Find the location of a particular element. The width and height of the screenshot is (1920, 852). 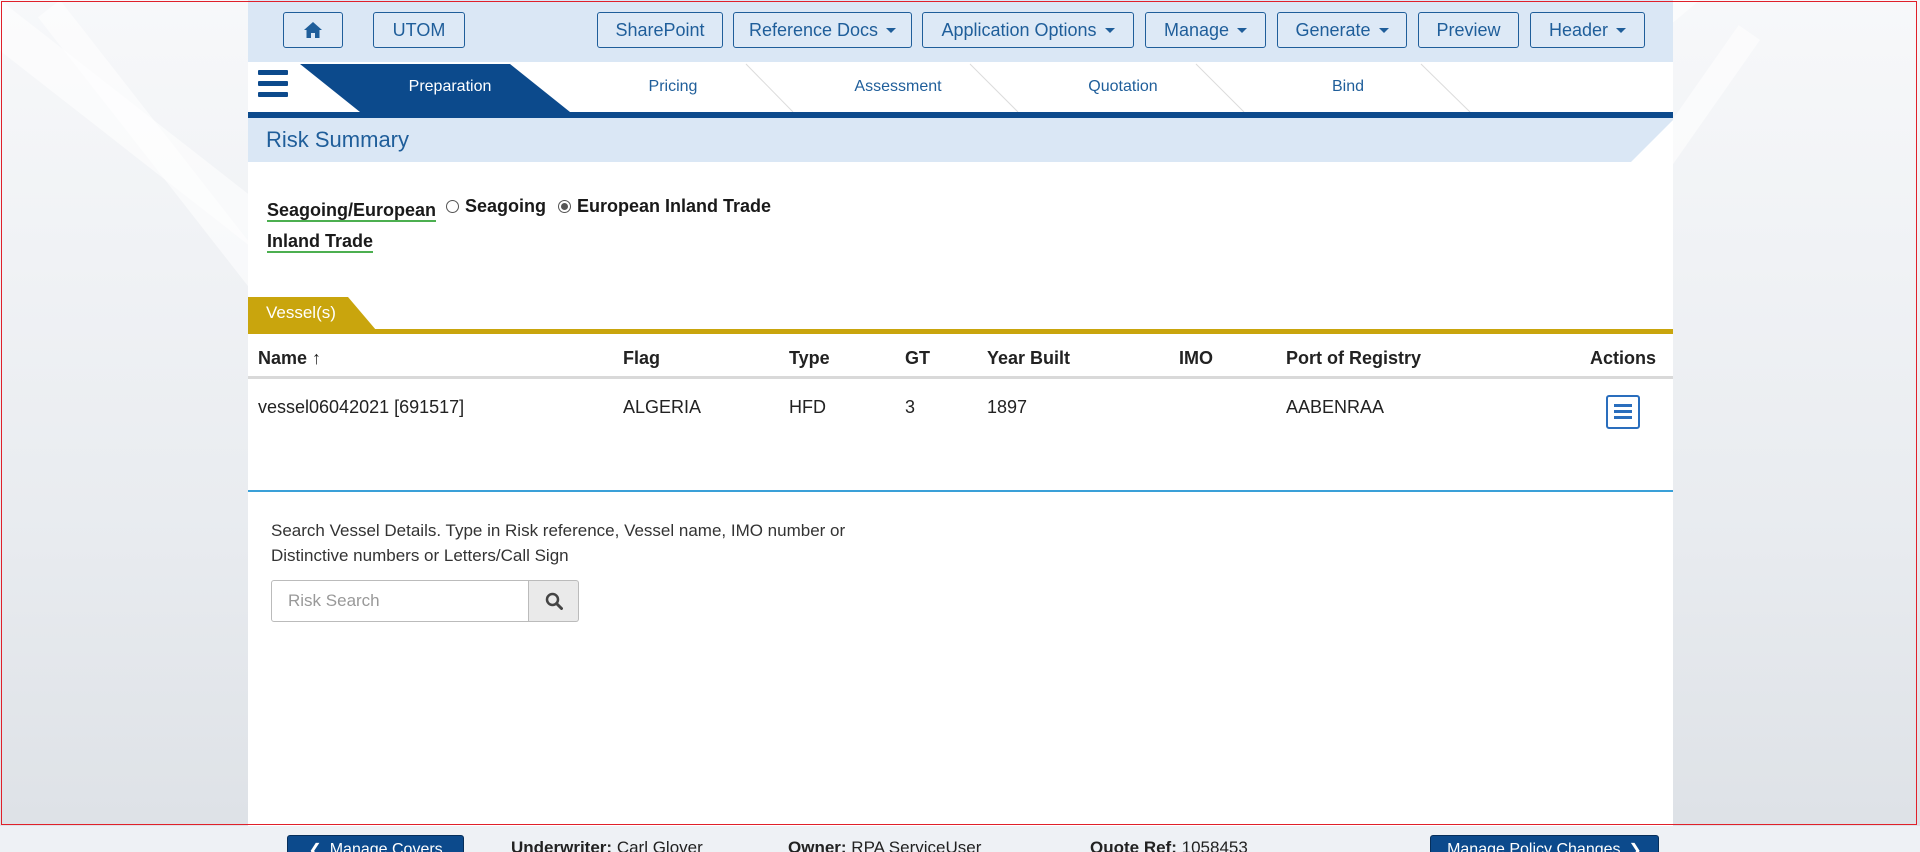

quote-ref-info: Quote Ref: 1058453 is located at coordinates (1169, 845).